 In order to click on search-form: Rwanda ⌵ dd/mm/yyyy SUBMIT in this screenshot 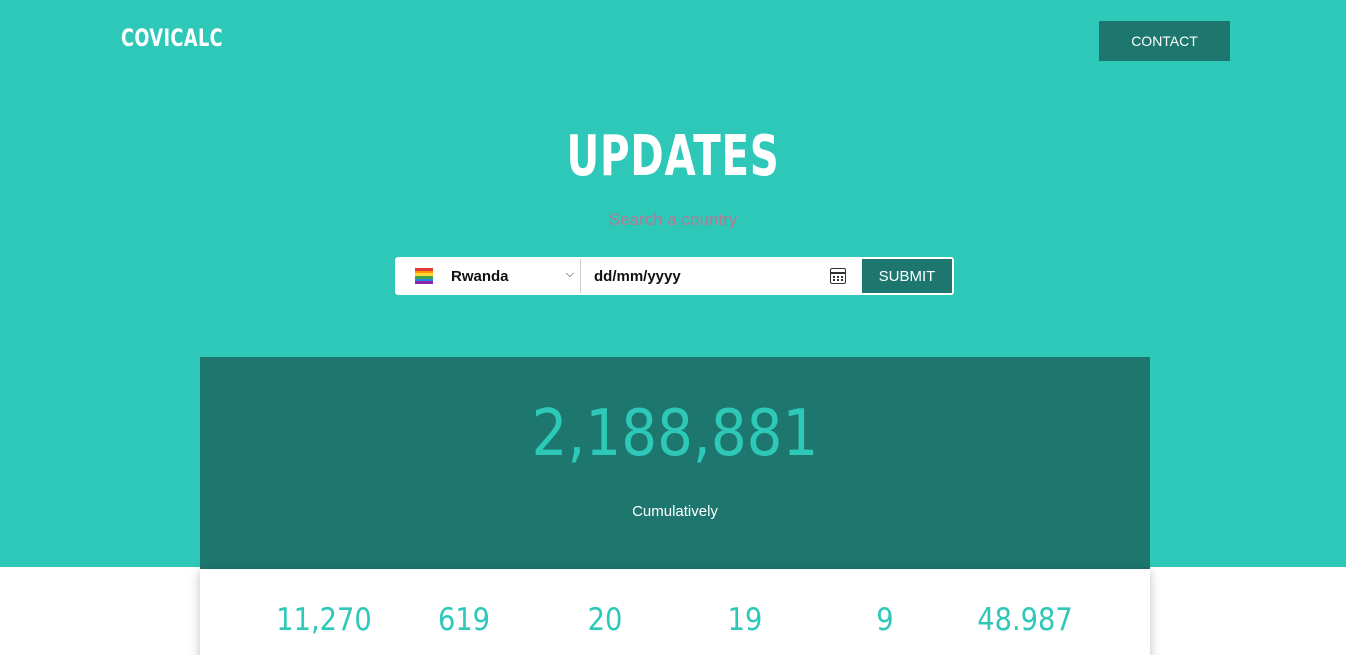, I will do `click(674, 276)`.